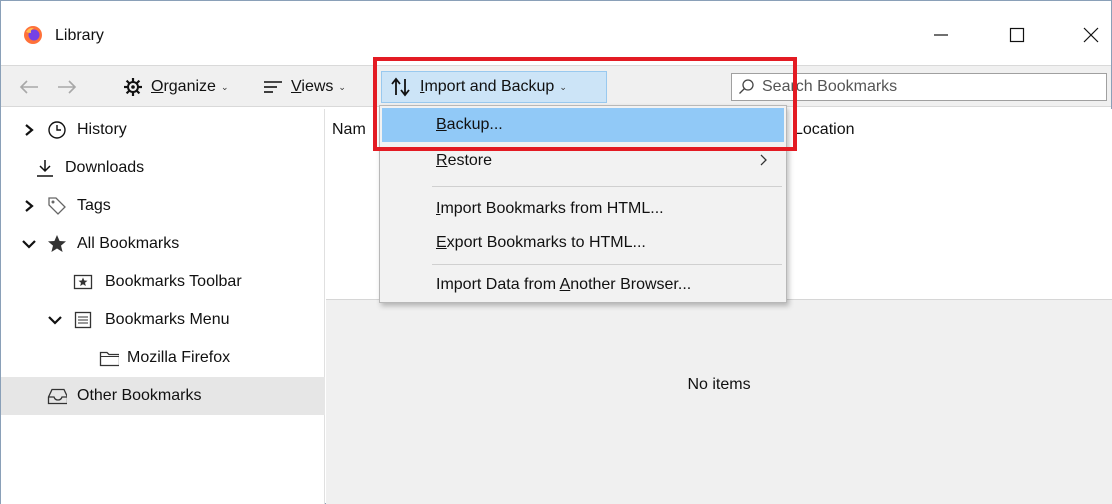 The width and height of the screenshot is (1112, 504). Describe the element at coordinates (139, 395) in the screenshot. I see `sidebar-item-label: Other Bookmarks` at that location.